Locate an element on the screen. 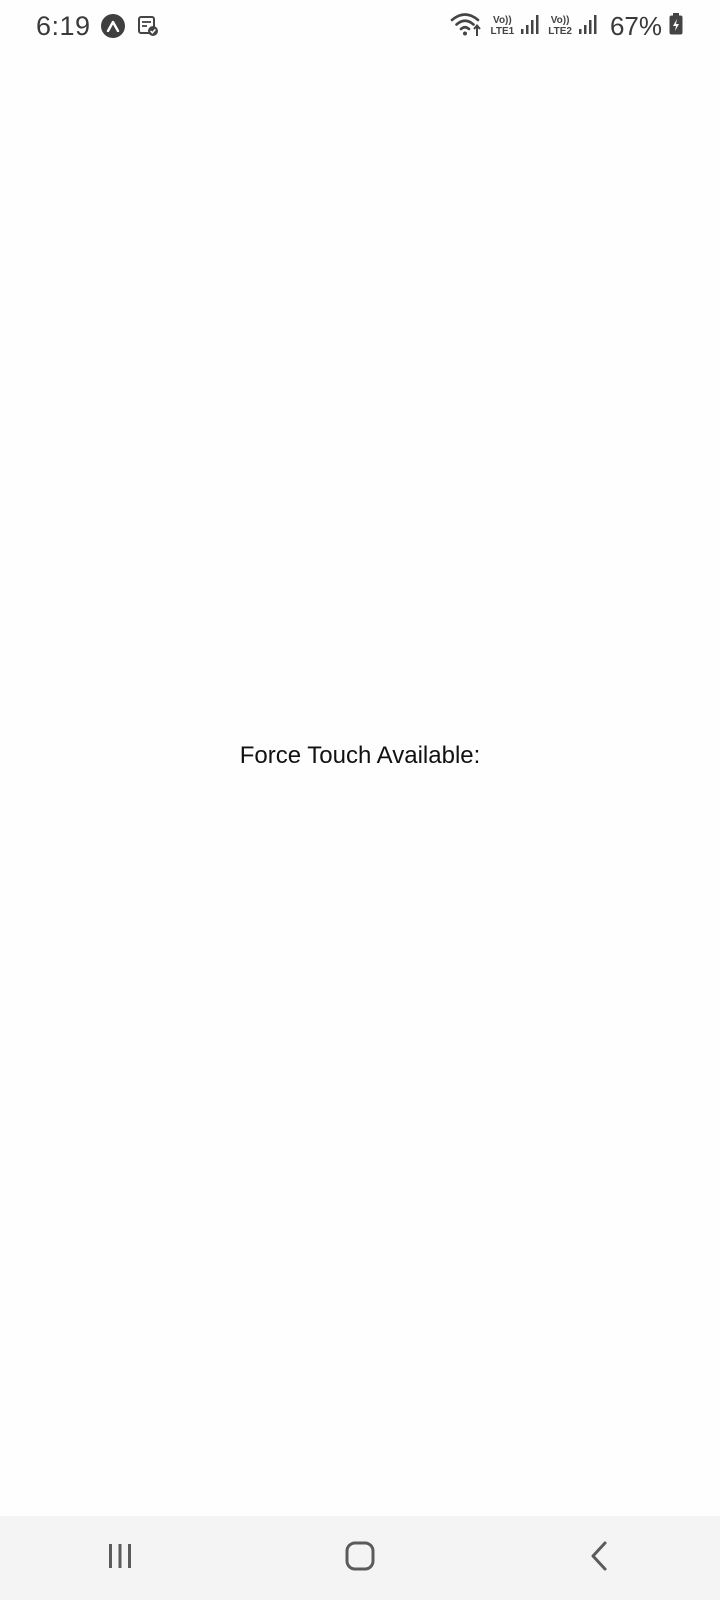 This screenshot has height=1600, width=720. recents-icon is located at coordinates (120, 1558).